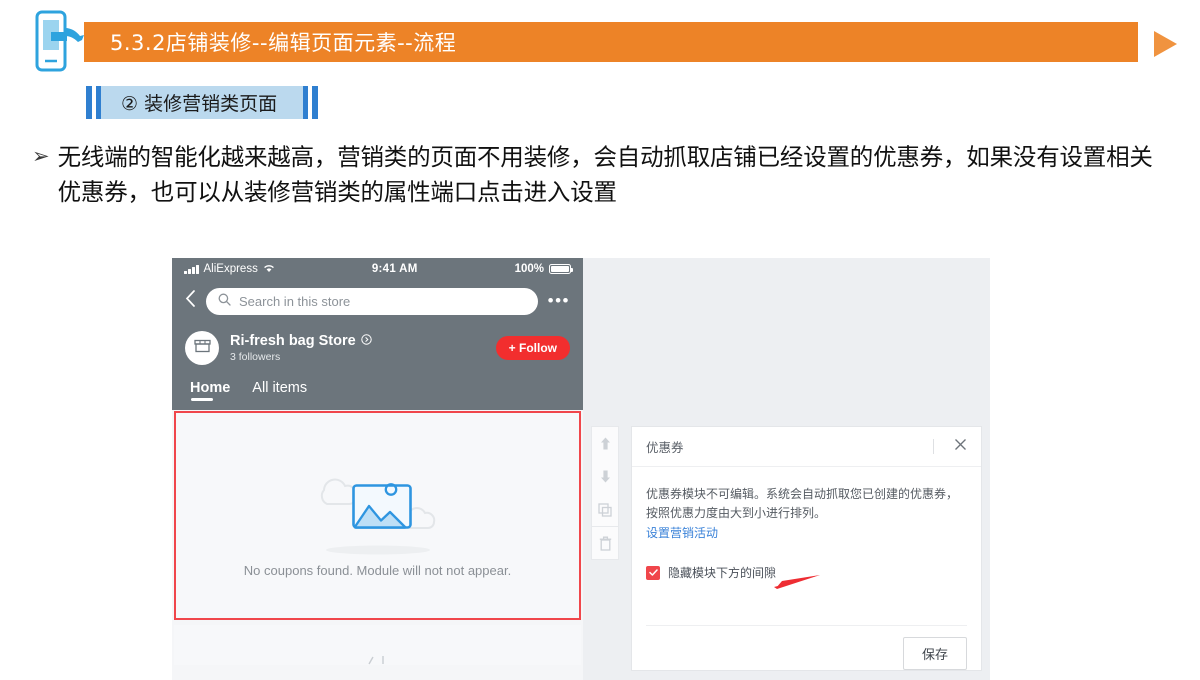 This screenshot has width=1200, height=680. Describe the element at coordinates (230, 269) in the screenshot. I see `carrier-label: AliExpress` at that location.